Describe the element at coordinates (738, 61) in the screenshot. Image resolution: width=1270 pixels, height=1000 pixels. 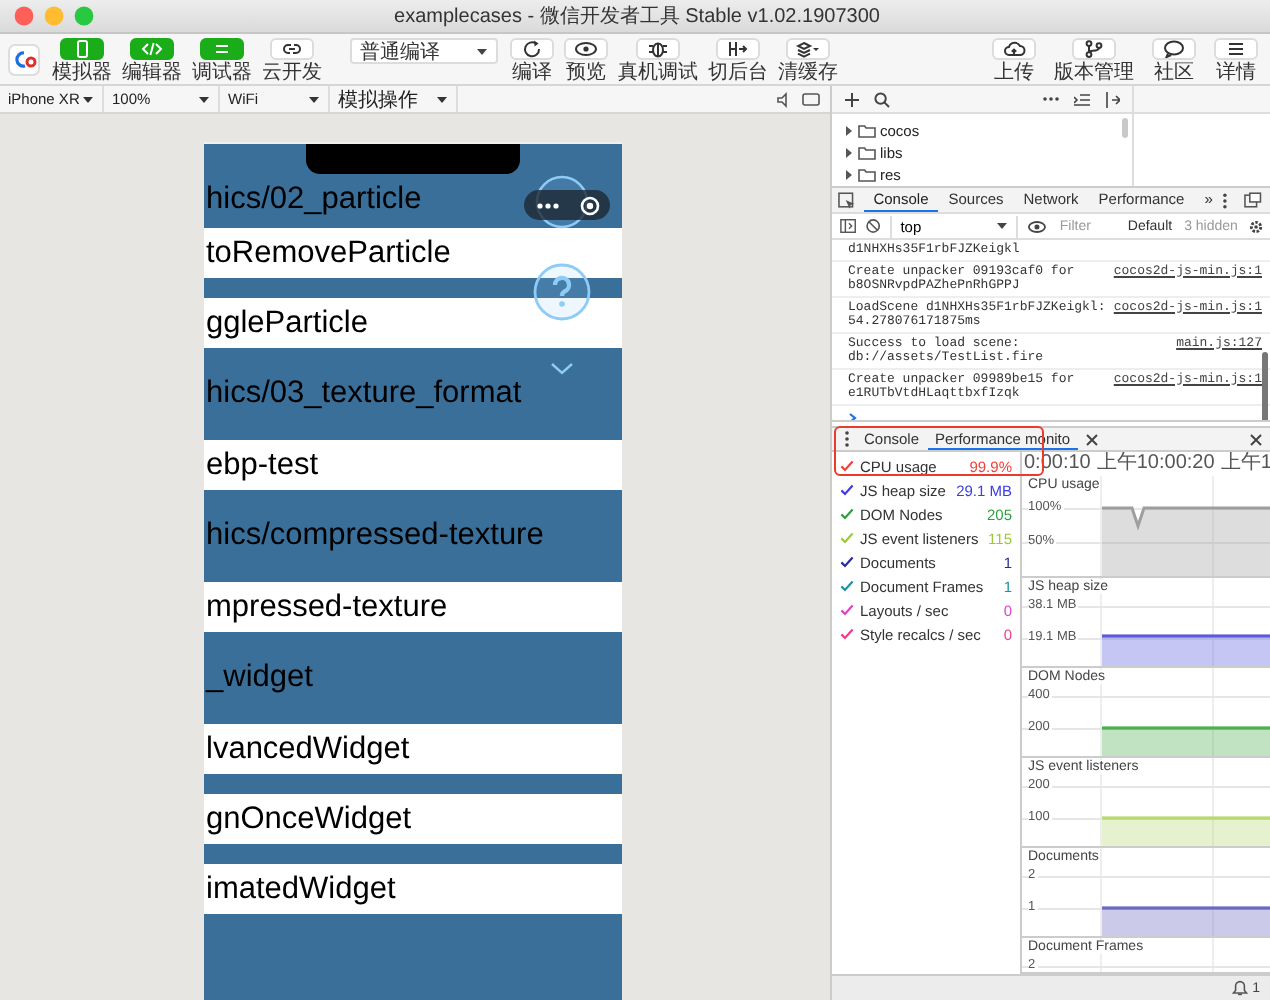
I see `toolbar-button: 切后台` at that location.